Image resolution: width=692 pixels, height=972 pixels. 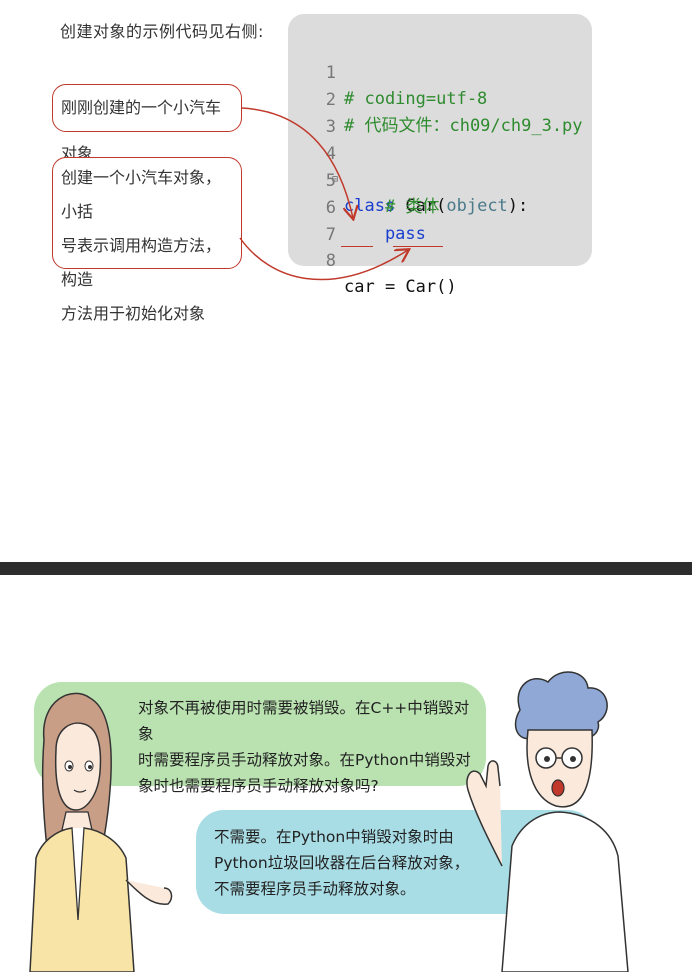 What do you see at coordinates (312, 112) in the screenshot?
I see `code-line: 3` at bounding box center [312, 112].